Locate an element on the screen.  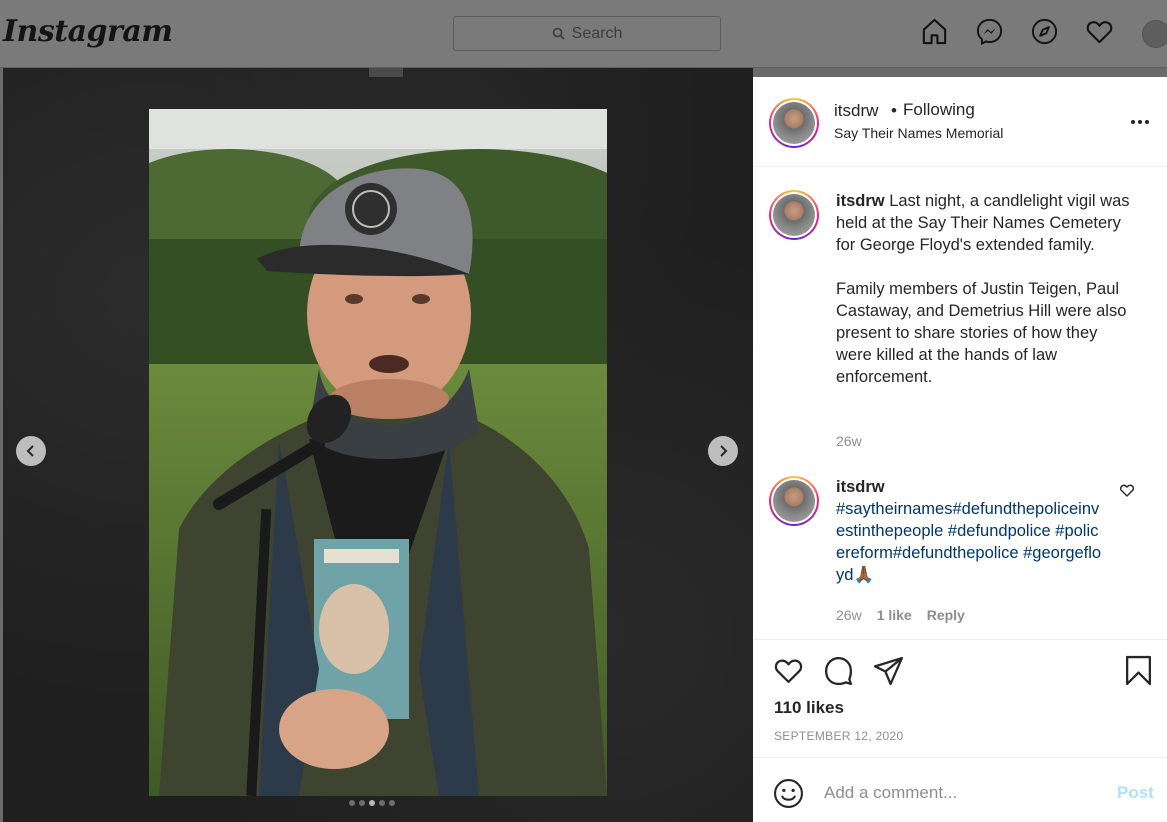
comment-avatar is located at coordinates (794, 501).